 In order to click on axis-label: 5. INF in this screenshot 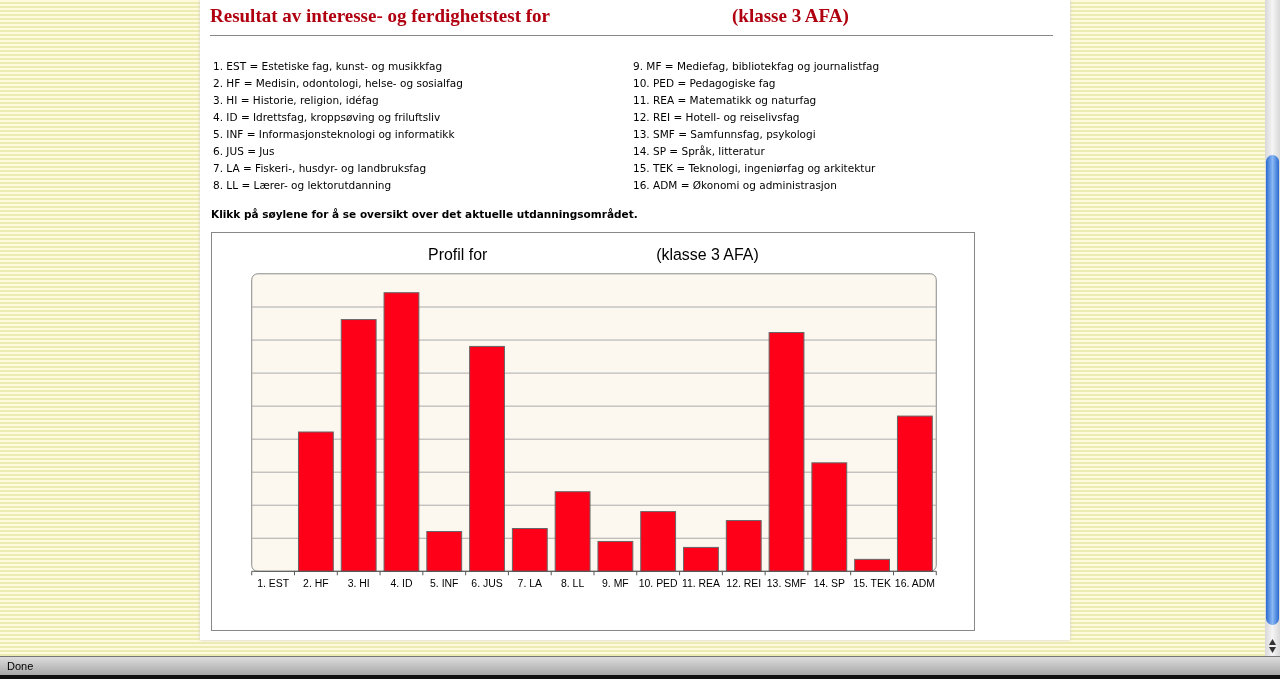, I will do `click(444, 584)`.